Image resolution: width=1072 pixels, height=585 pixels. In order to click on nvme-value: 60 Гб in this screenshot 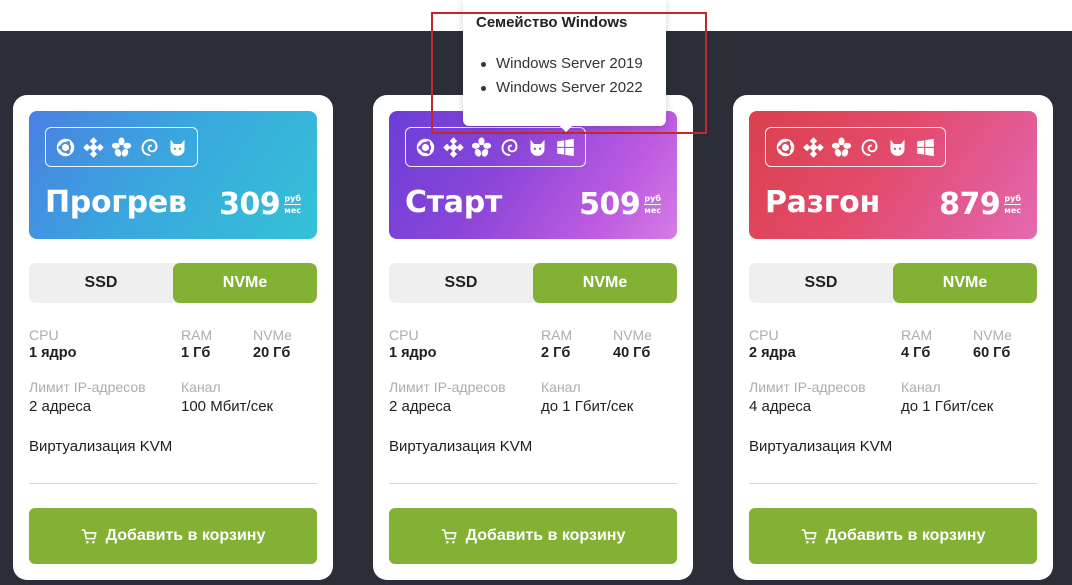, I will do `click(992, 353)`.